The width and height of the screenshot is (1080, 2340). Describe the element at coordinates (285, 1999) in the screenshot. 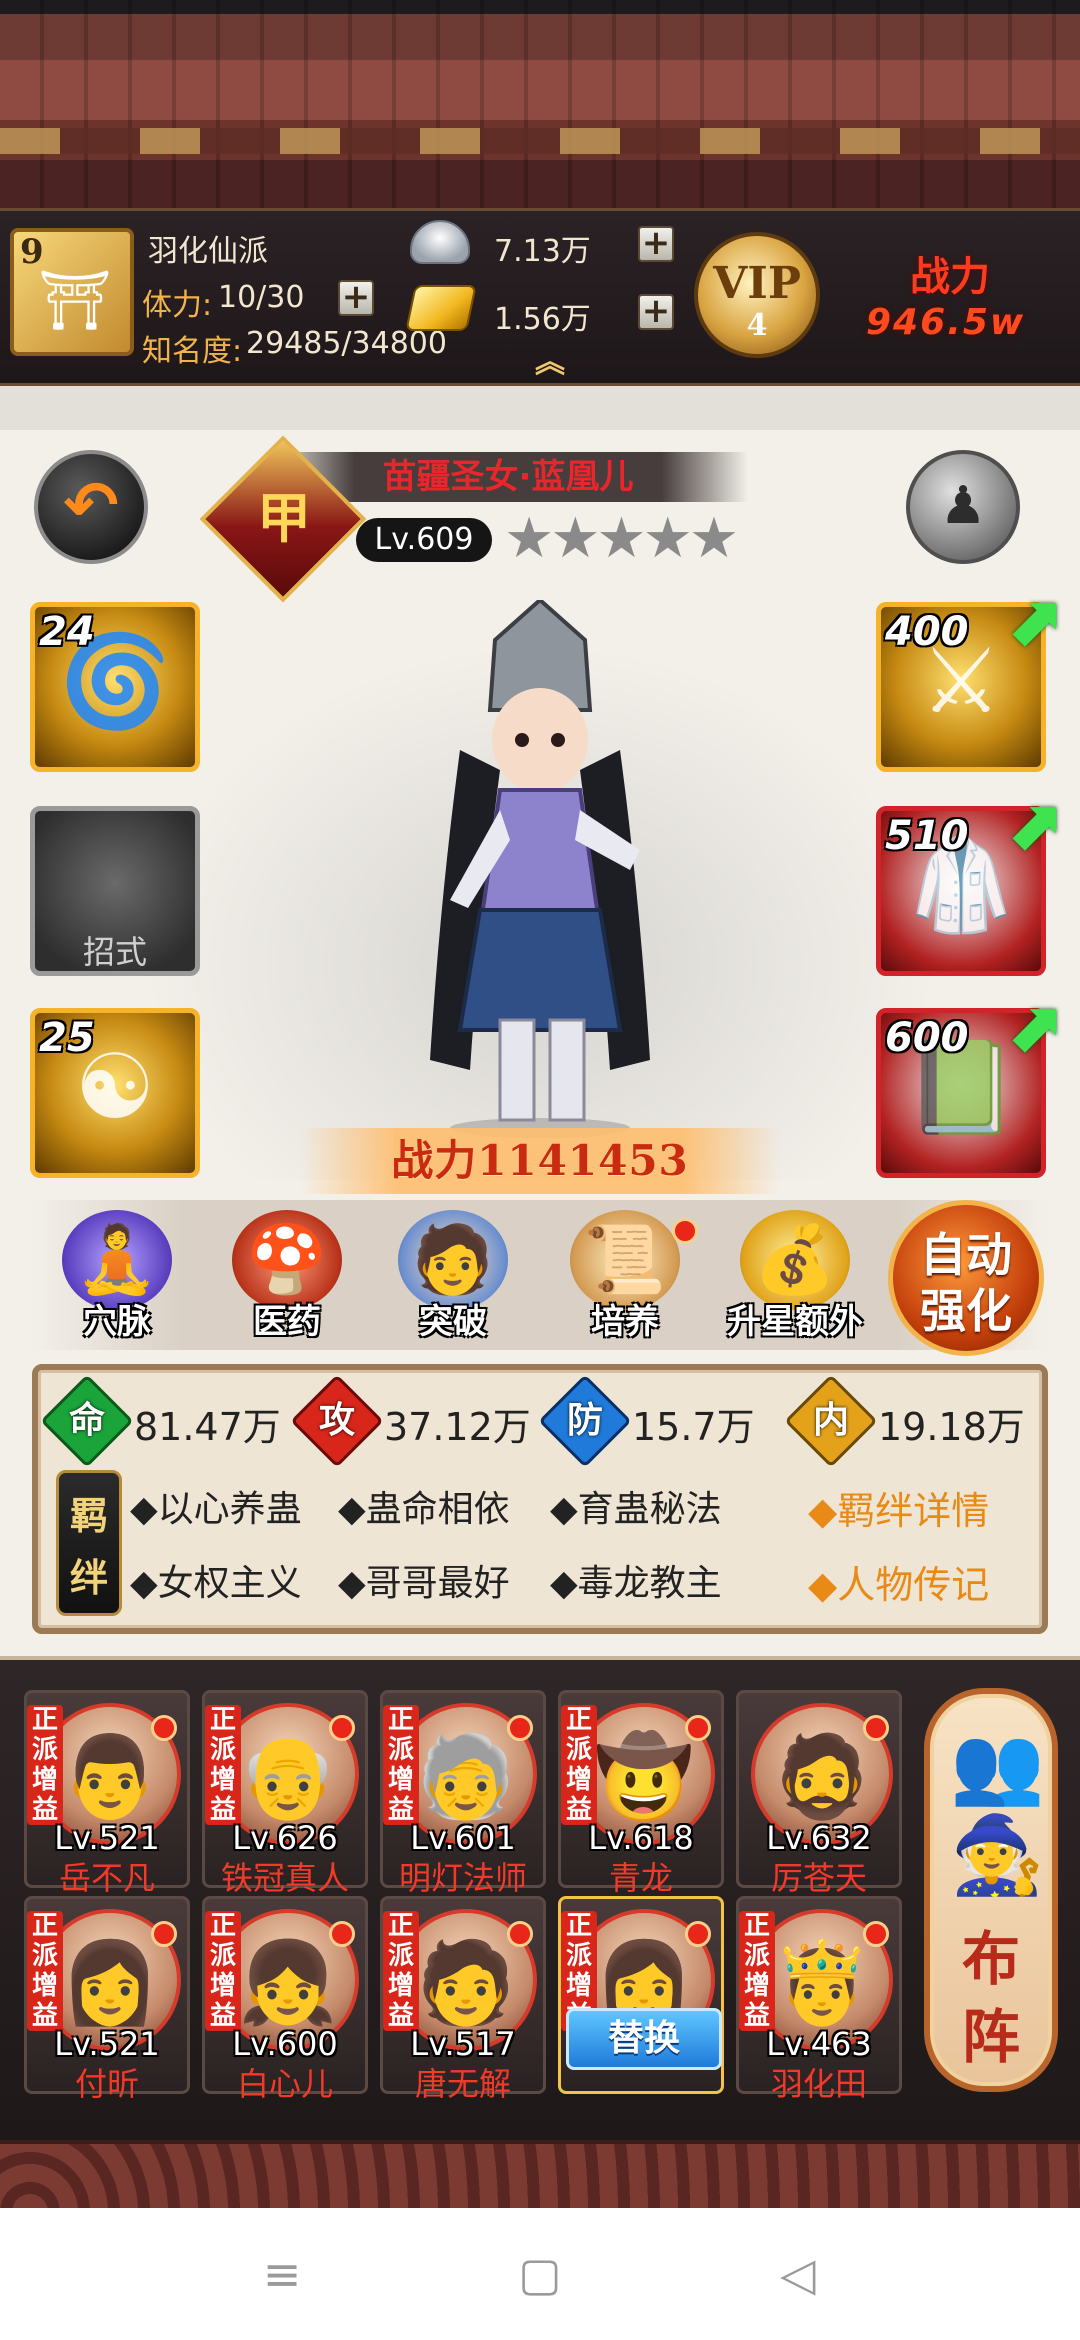

I see `team-member: 👧 正派 增益 Lv.600 白心儿` at that location.